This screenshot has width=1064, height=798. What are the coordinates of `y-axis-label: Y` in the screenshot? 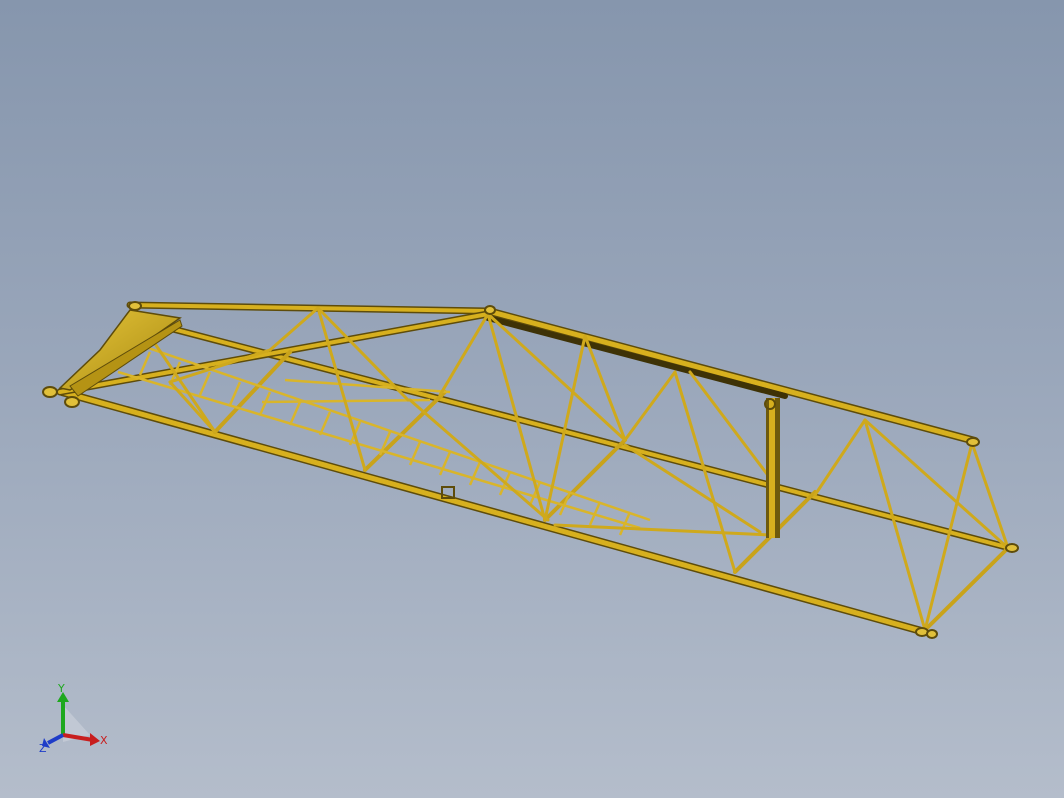 It's located at (61, 688).